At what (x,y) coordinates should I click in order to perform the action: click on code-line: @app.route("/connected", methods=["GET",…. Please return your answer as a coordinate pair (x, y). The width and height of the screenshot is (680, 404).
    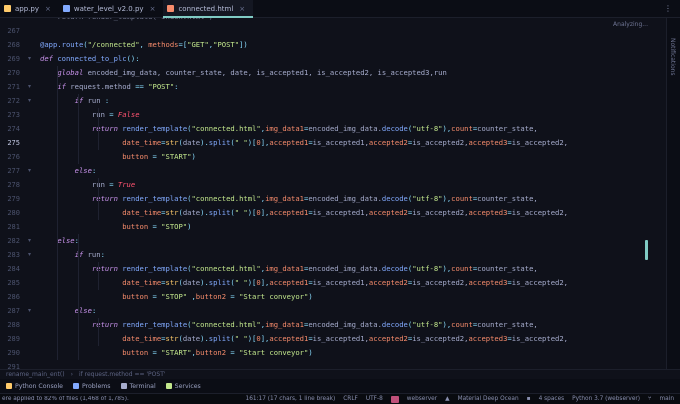
    Looking at the image, I should click on (144, 45).